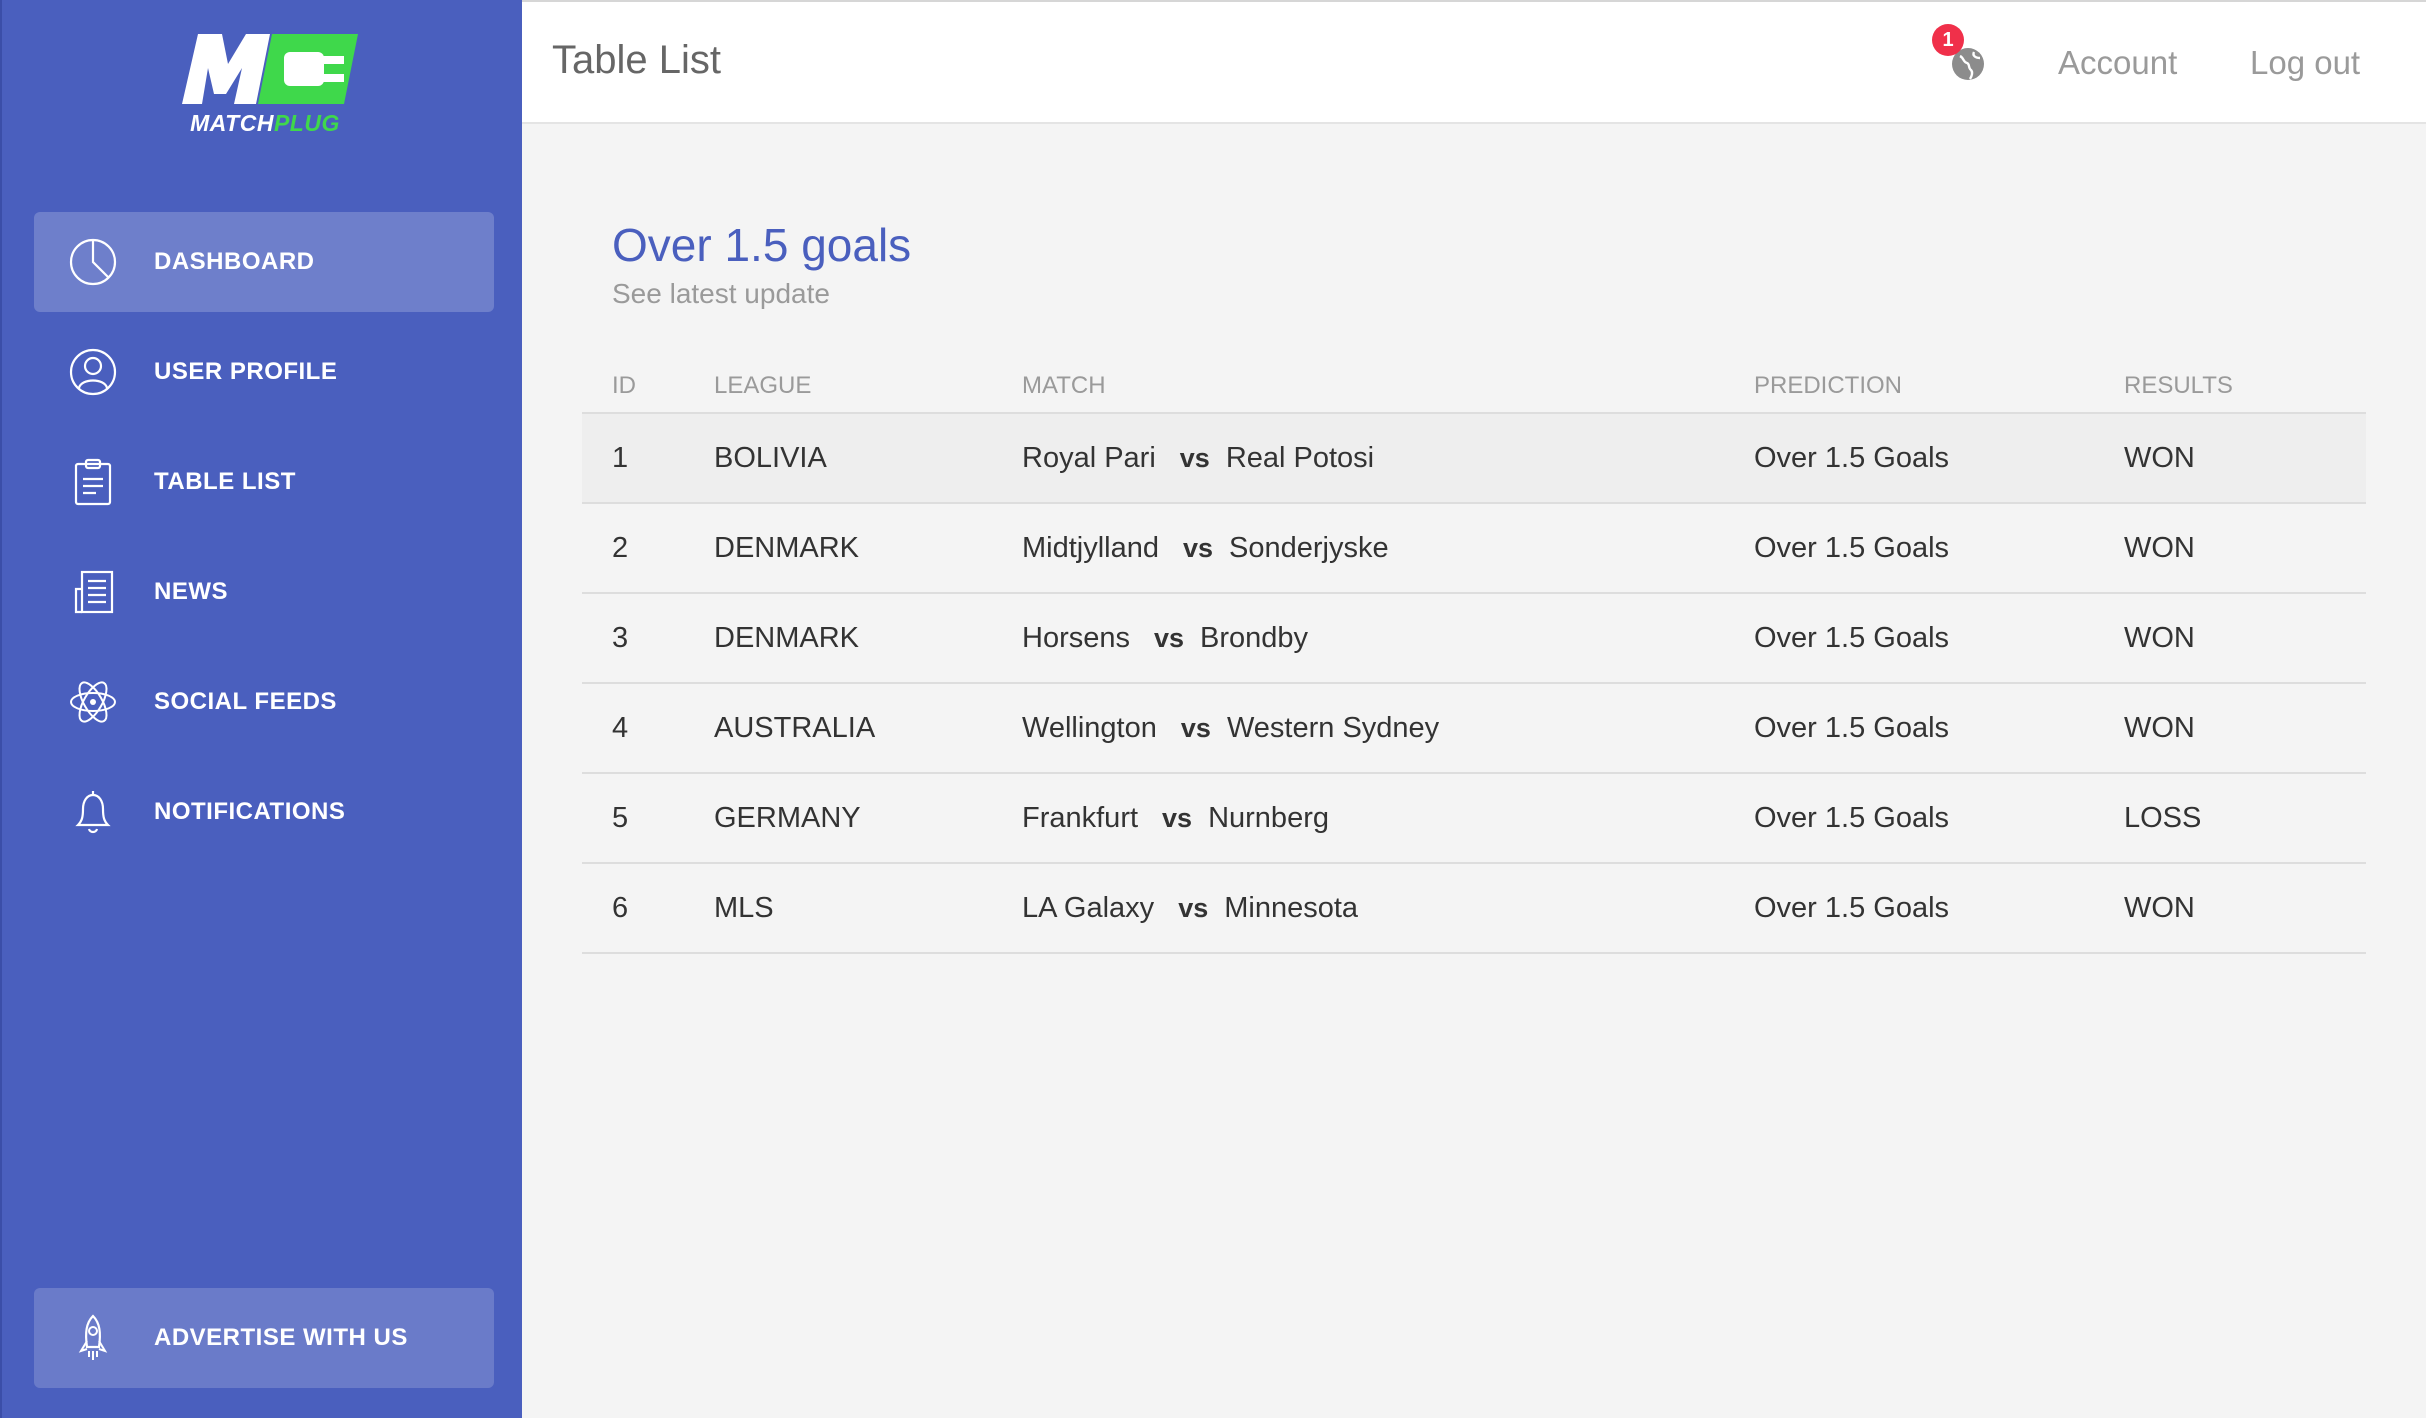 The width and height of the screenshot is (2426, 1418). What do you see at coordinates (1254, 637) in the screenshot?
I see `away-team: Brondby` at bounding box center [1254, 637].